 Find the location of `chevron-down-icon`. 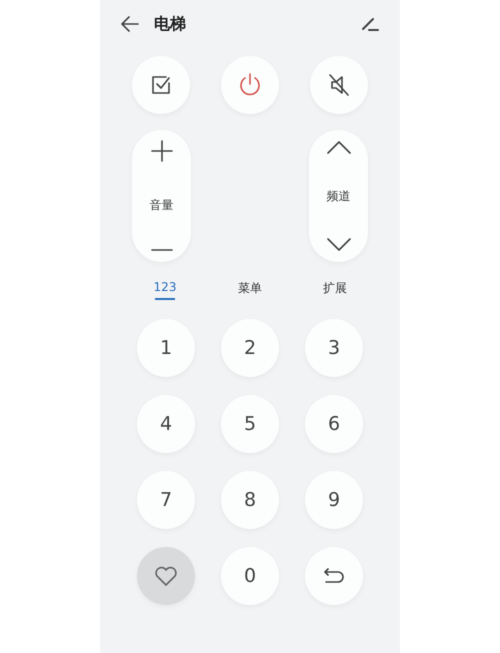

chevron-down-icon is located at coordinates (338, 245).